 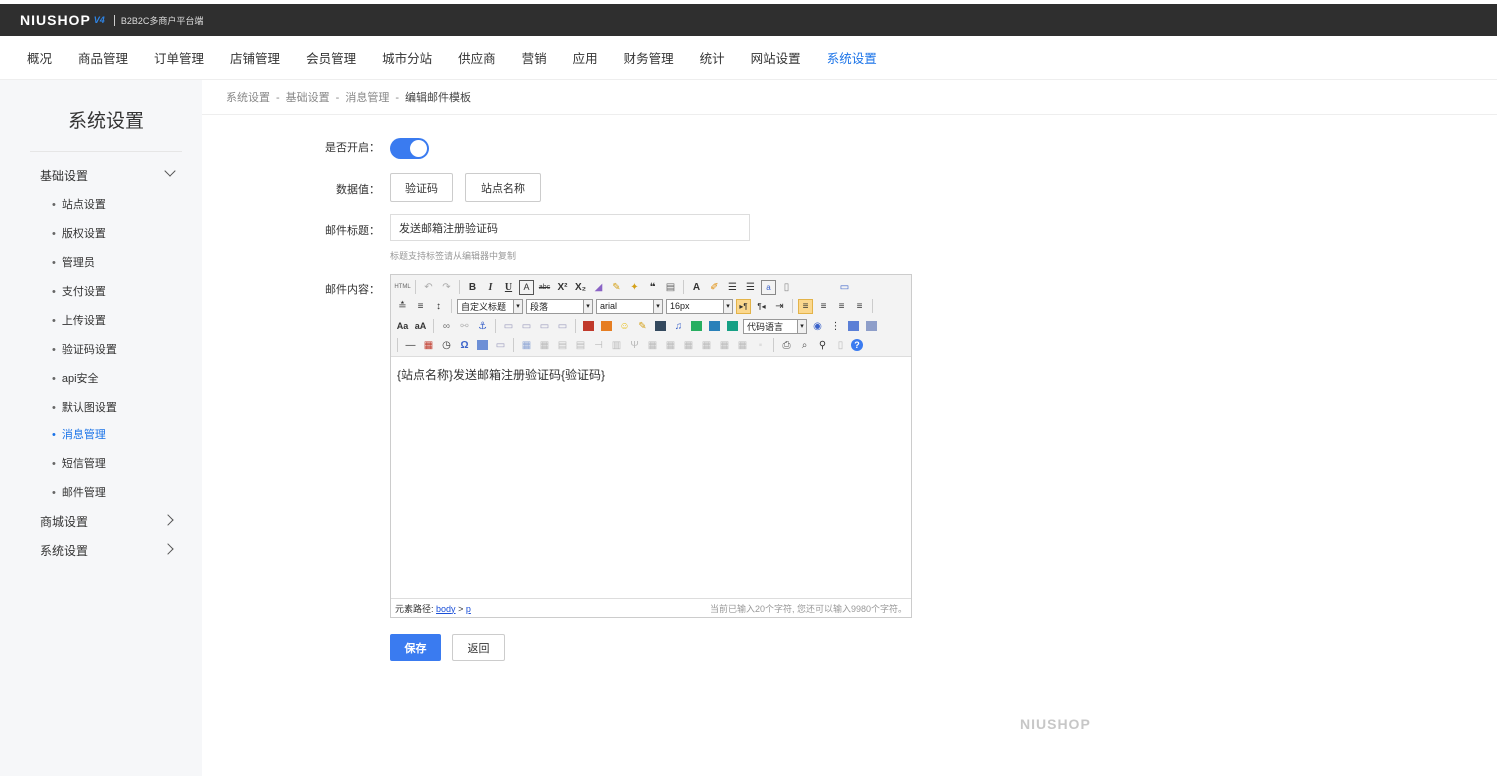 I want to click on enabled-toggle, so click(x=409, y=148).